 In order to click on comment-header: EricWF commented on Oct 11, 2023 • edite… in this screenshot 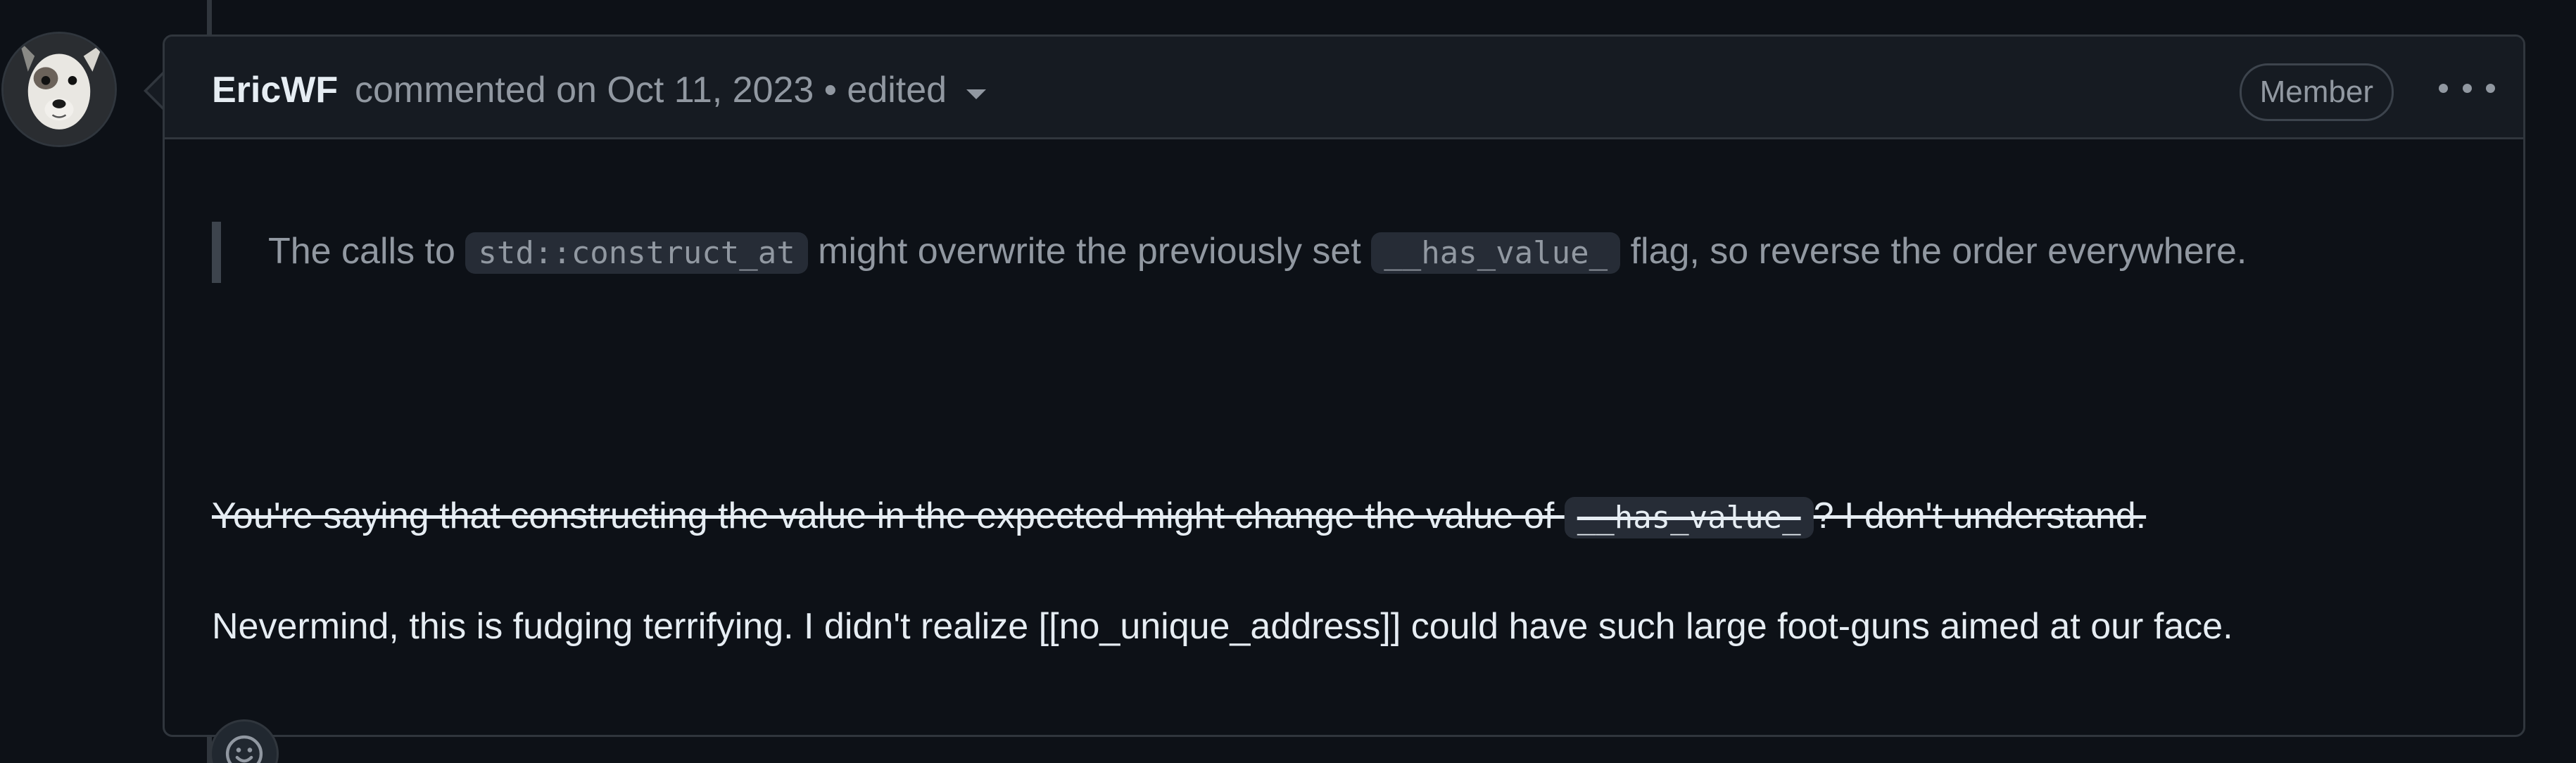, I will do `click(1344, 88)`.